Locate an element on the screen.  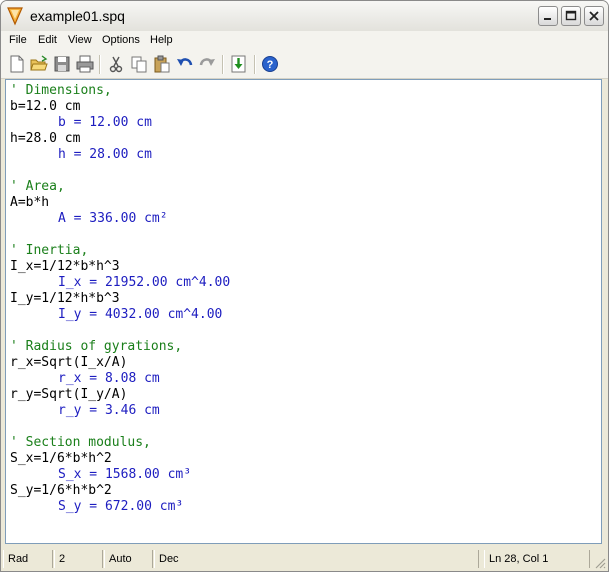
editor-line-result: h = 28.00 cm is located at coordinates (105, 154).